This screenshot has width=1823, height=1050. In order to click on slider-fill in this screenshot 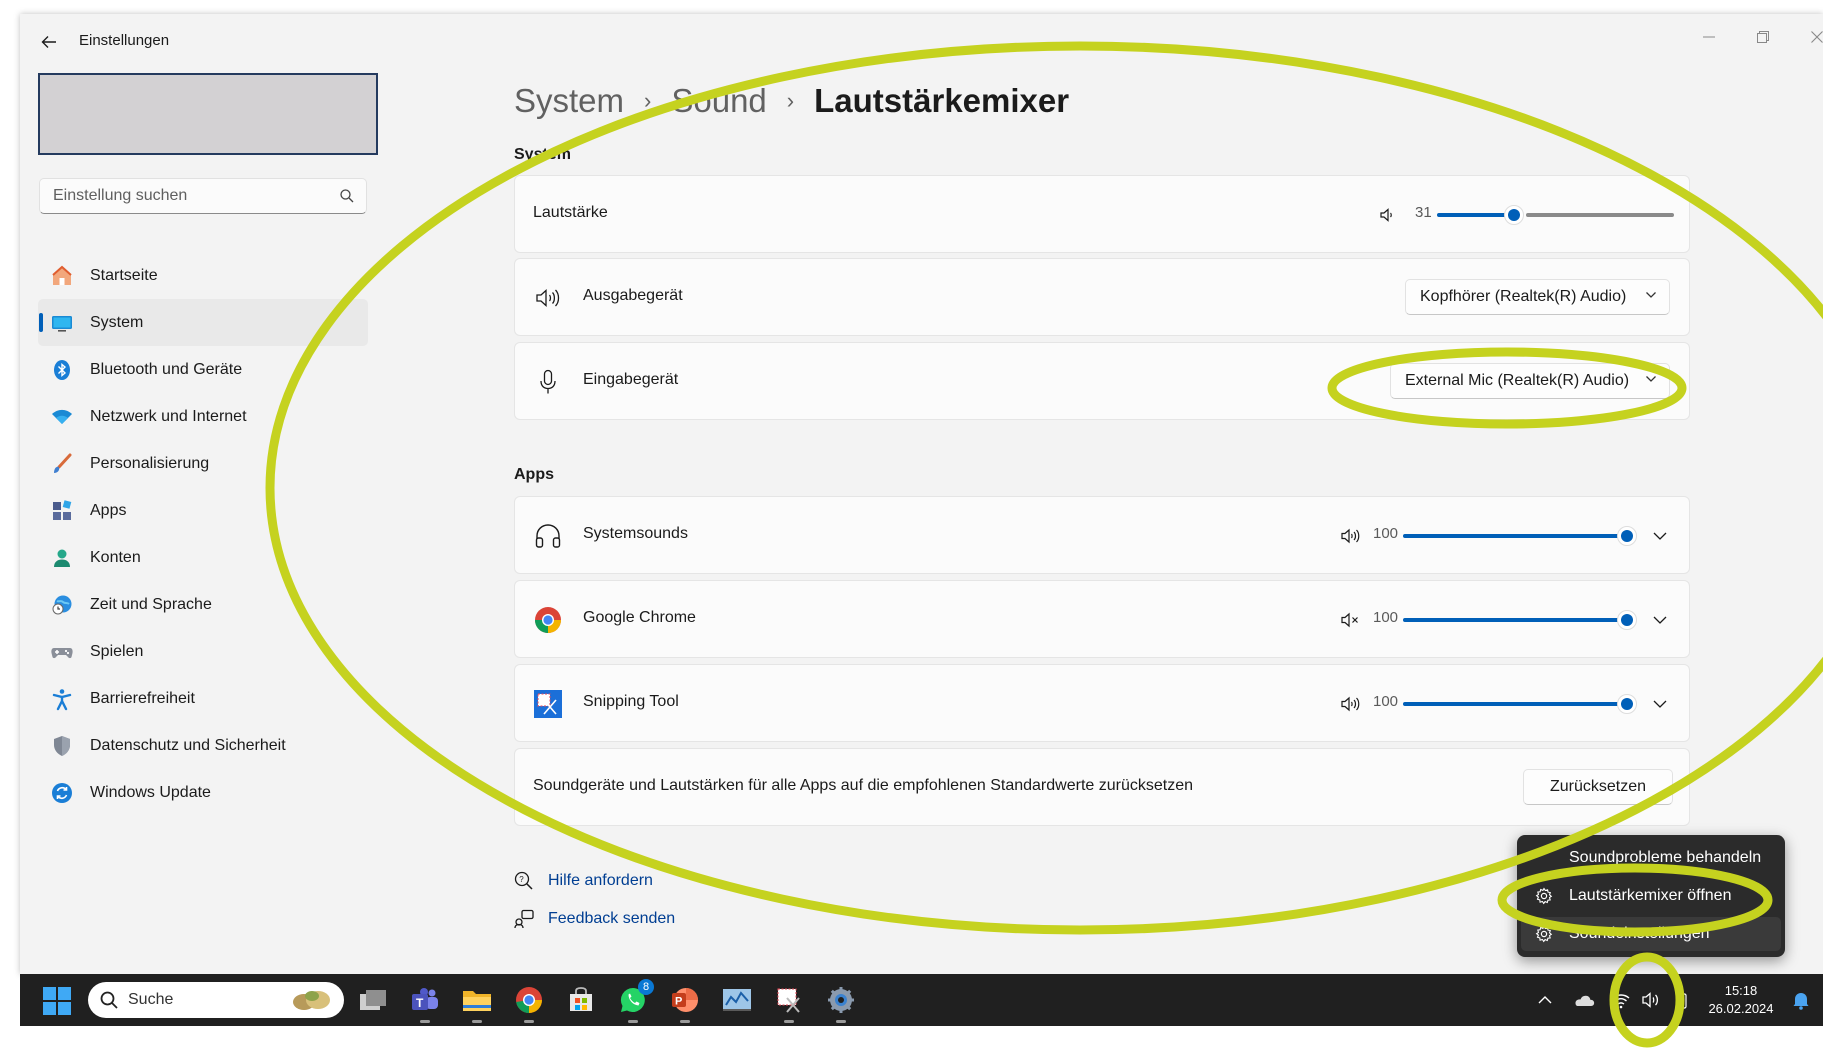, I will do `click(1512, 620)`.